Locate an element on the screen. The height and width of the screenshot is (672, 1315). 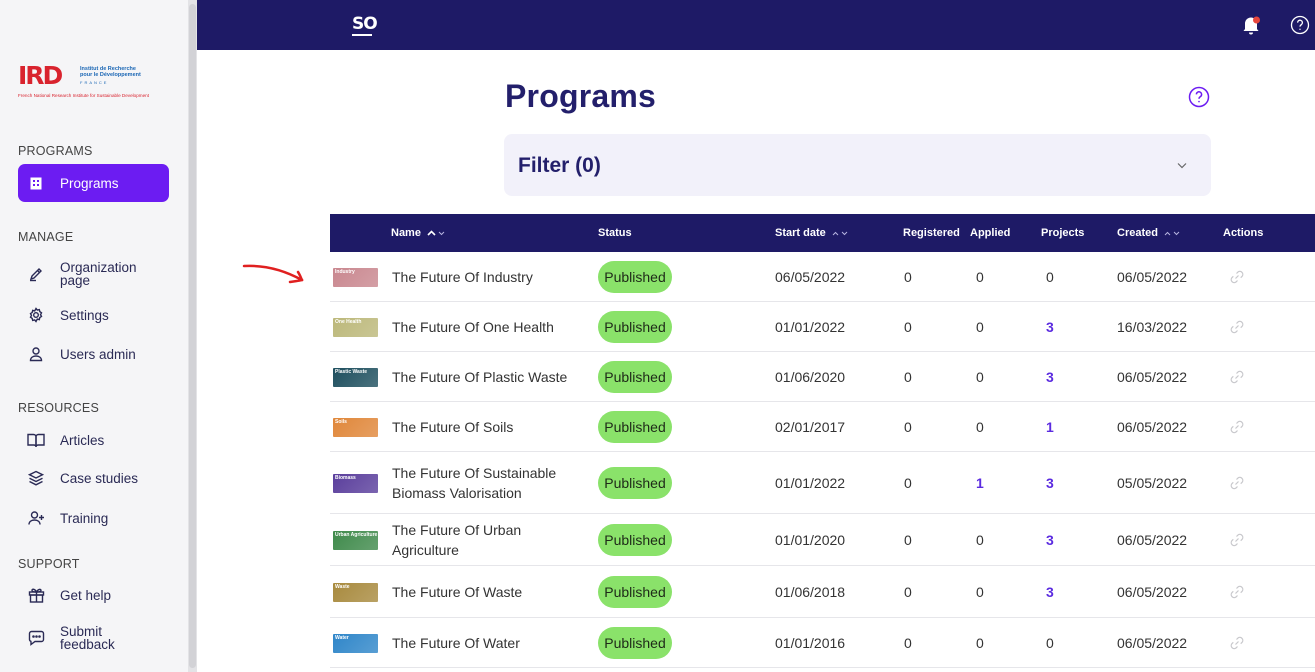
notification-bell-icon is located at coordinates (1251, 25).